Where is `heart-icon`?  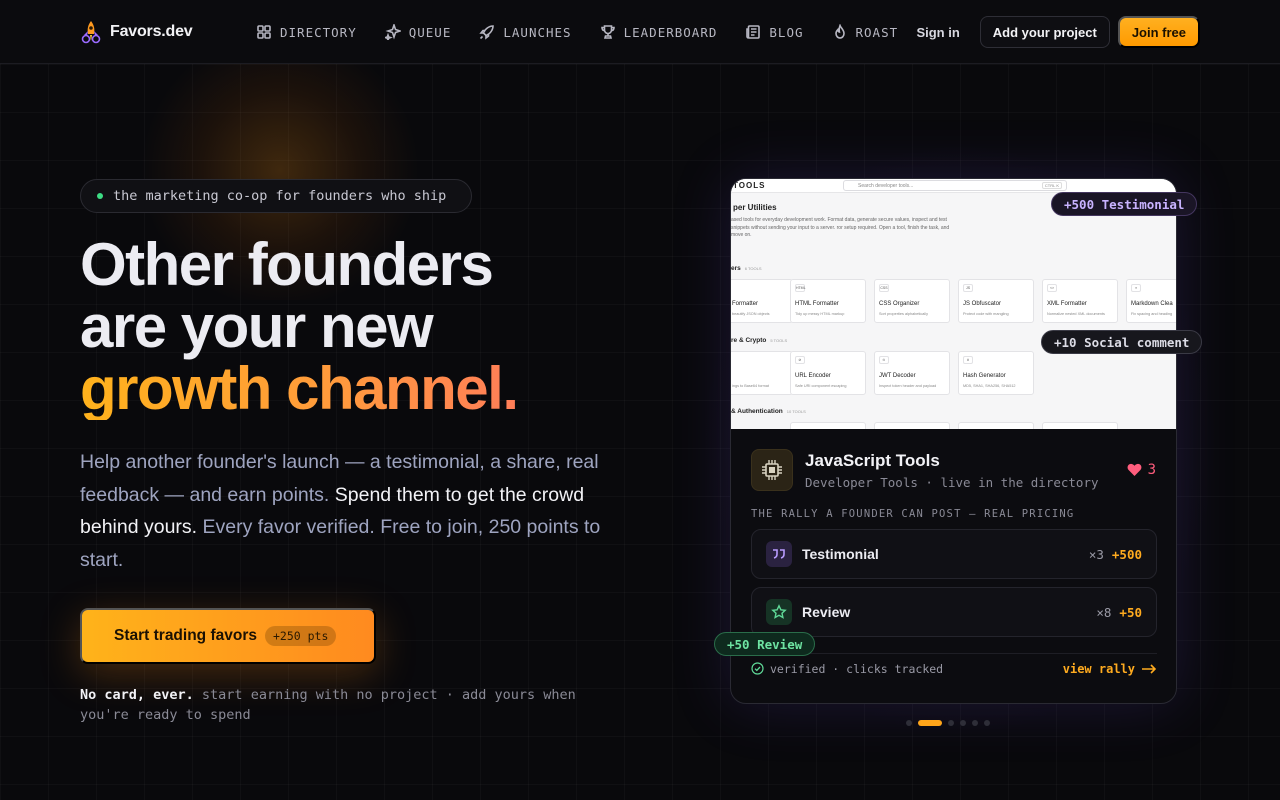
heart-icon is located at coordinates (1134, 469).